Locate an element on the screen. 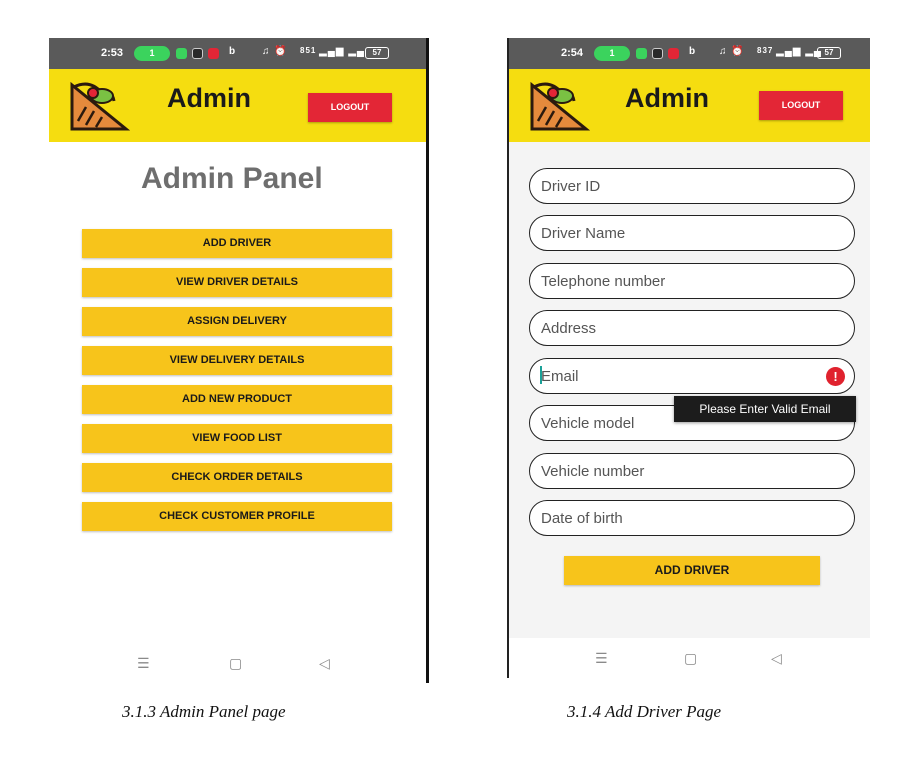 This screenshot has height=759, width=916. status-time: 2:54 is located at coordinates (572, 53).